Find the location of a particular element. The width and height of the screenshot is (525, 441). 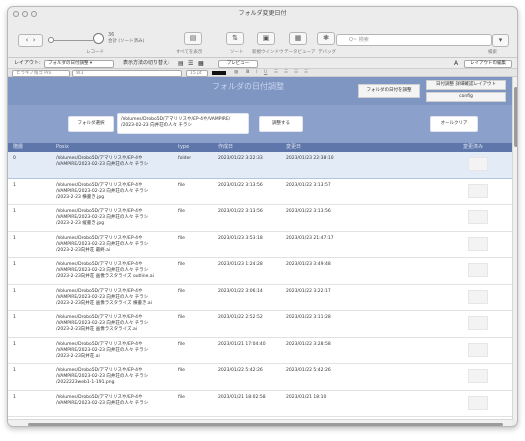

header-changed: 変更済み is located at coordinates (473, 147).